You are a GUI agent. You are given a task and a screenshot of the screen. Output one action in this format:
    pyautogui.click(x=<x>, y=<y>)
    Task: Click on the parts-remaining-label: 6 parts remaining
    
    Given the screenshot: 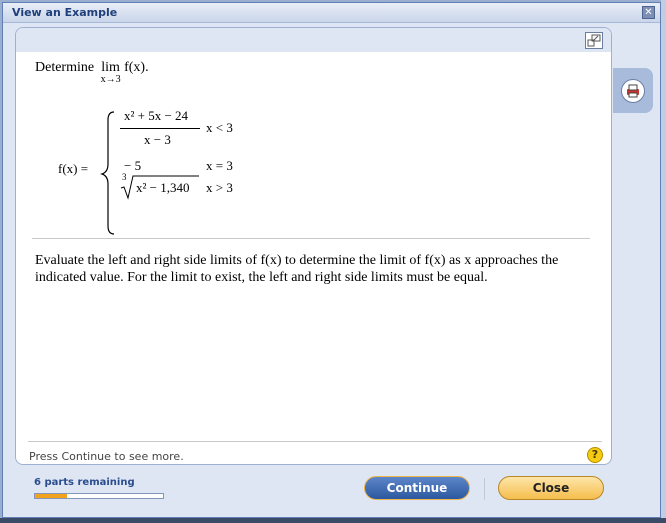 What is the action you would take?
    pyautogui.click(x=84, y=482)
    